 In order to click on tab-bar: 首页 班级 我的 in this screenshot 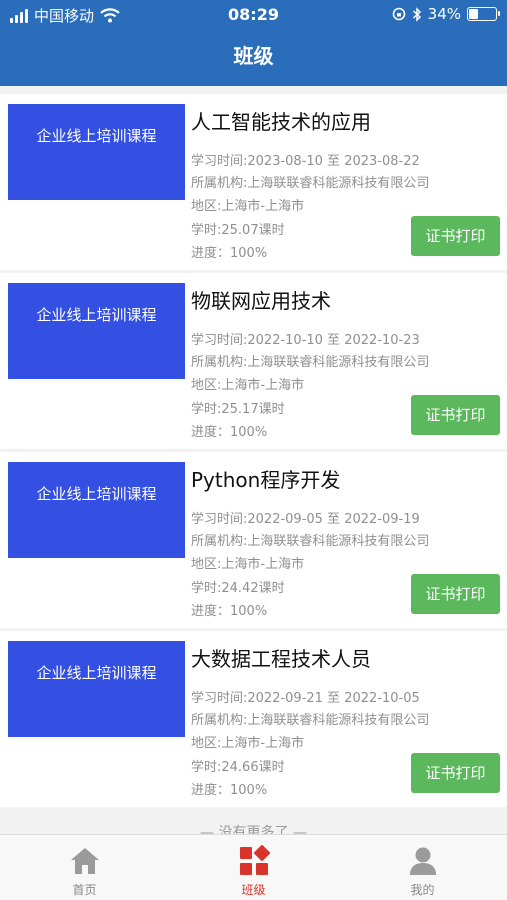, I will do `click(253, 867)`.